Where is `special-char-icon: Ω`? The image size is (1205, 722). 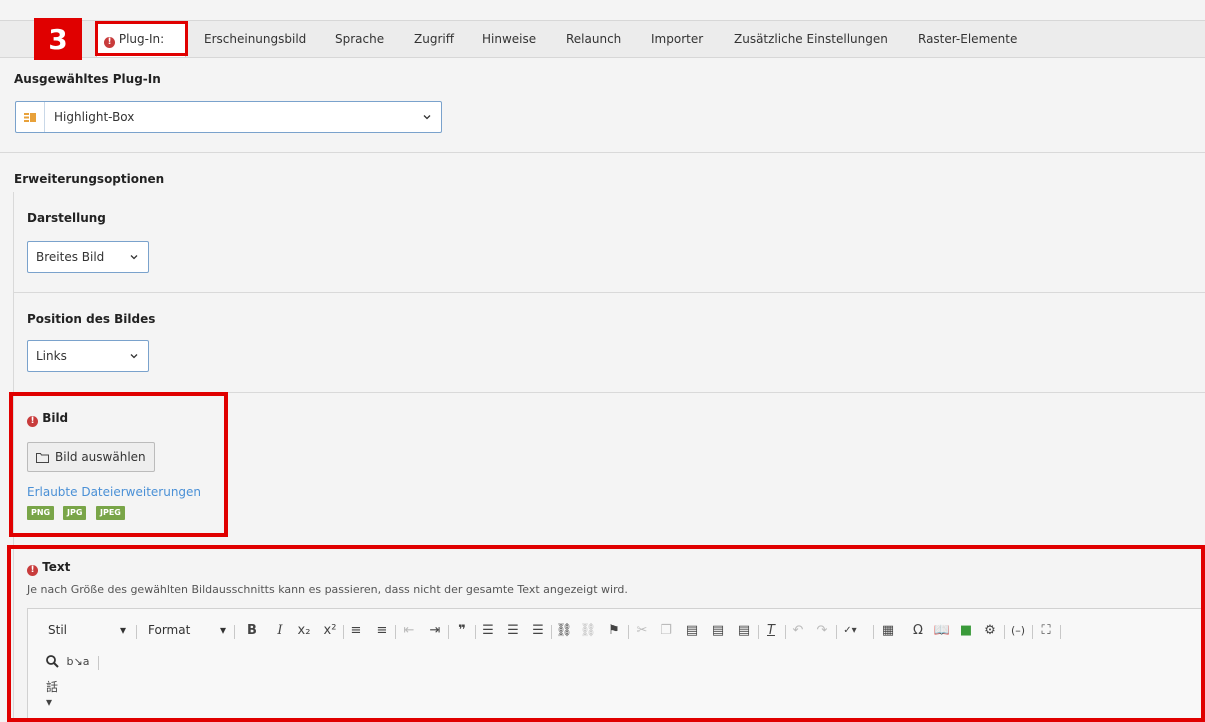
special-char-icon: Ω is located at coordinates (918, 630).